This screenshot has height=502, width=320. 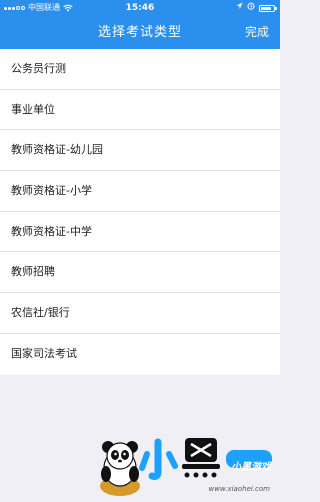 I want to click on done-button: 完成, so click(x=257, y=32).